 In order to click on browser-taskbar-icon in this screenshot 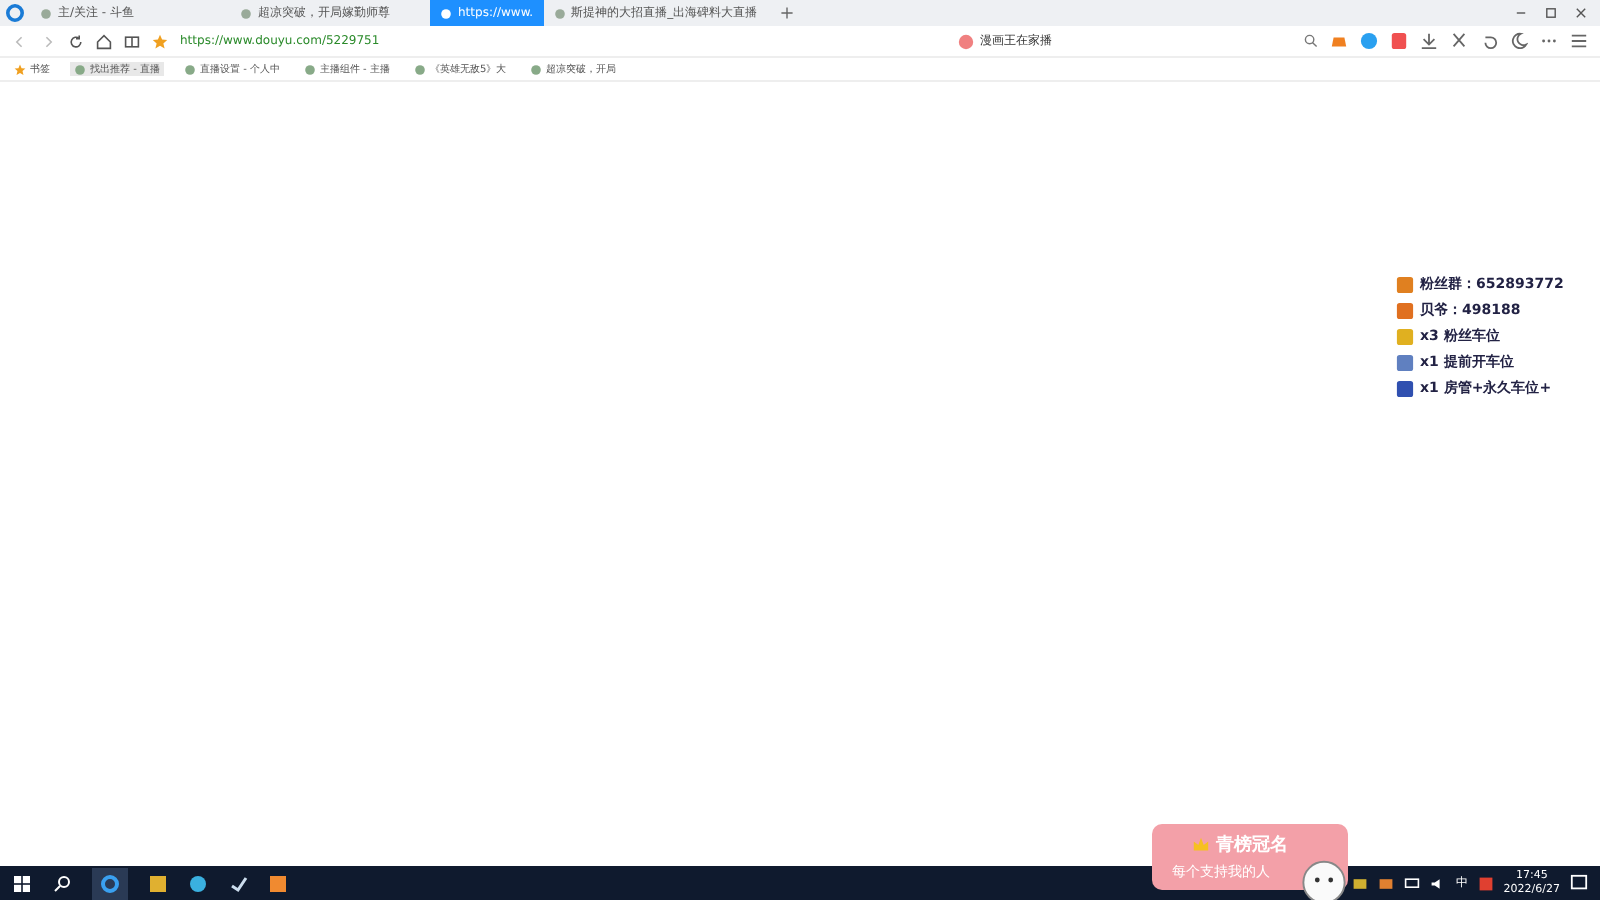, I will do `click(110, 883)`.